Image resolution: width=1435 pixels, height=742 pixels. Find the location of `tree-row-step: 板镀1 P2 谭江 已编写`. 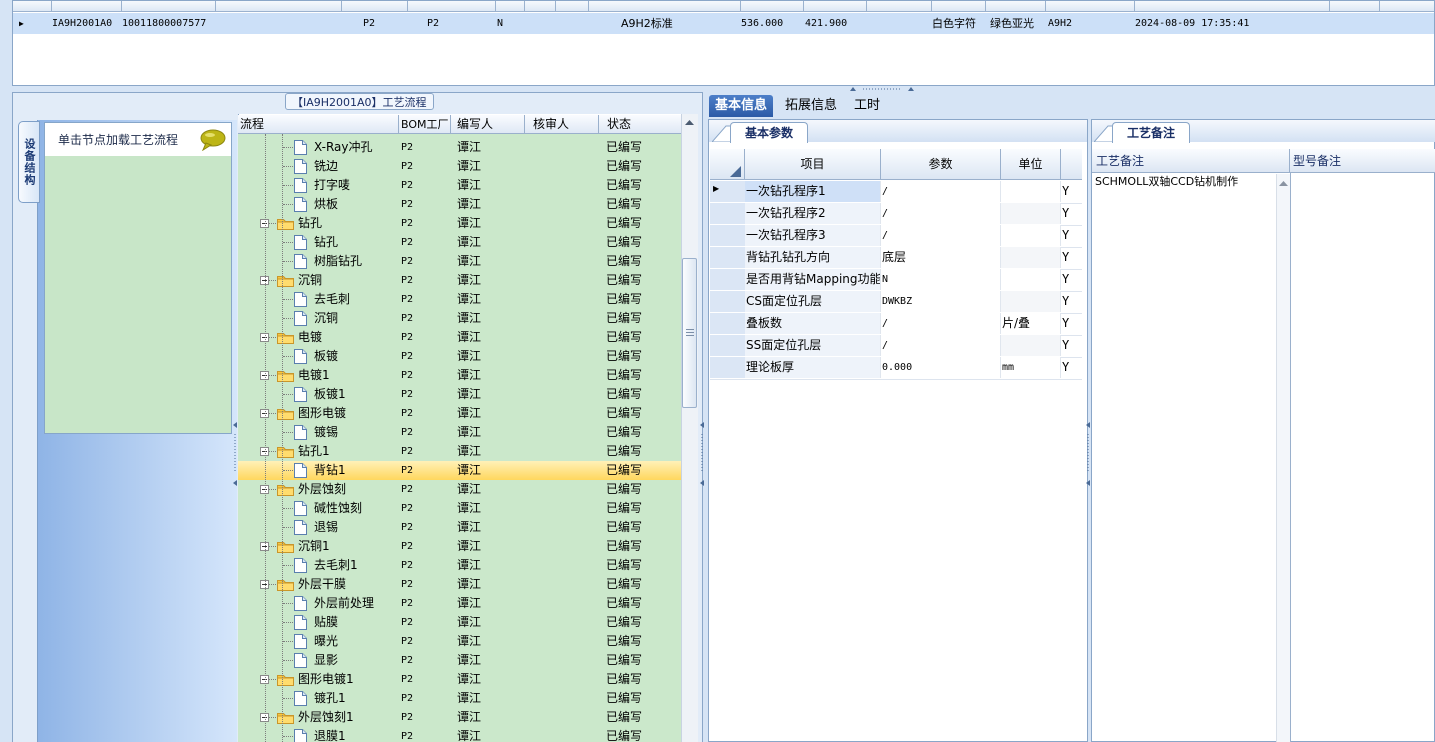

tree-row-step: 板镀1 P2 谭江 已编写 is located at coordinates (459, 394).